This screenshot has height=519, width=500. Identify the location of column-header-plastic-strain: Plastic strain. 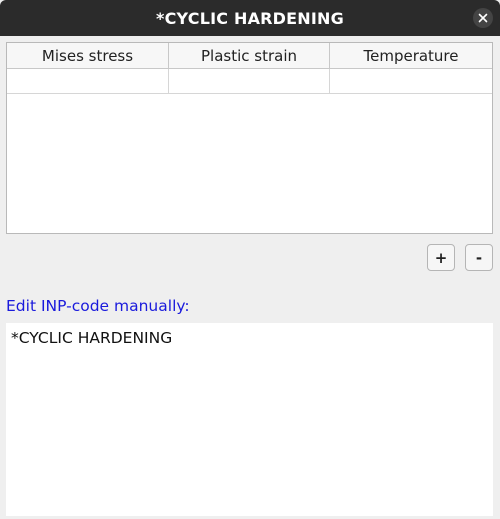
(249, 55).